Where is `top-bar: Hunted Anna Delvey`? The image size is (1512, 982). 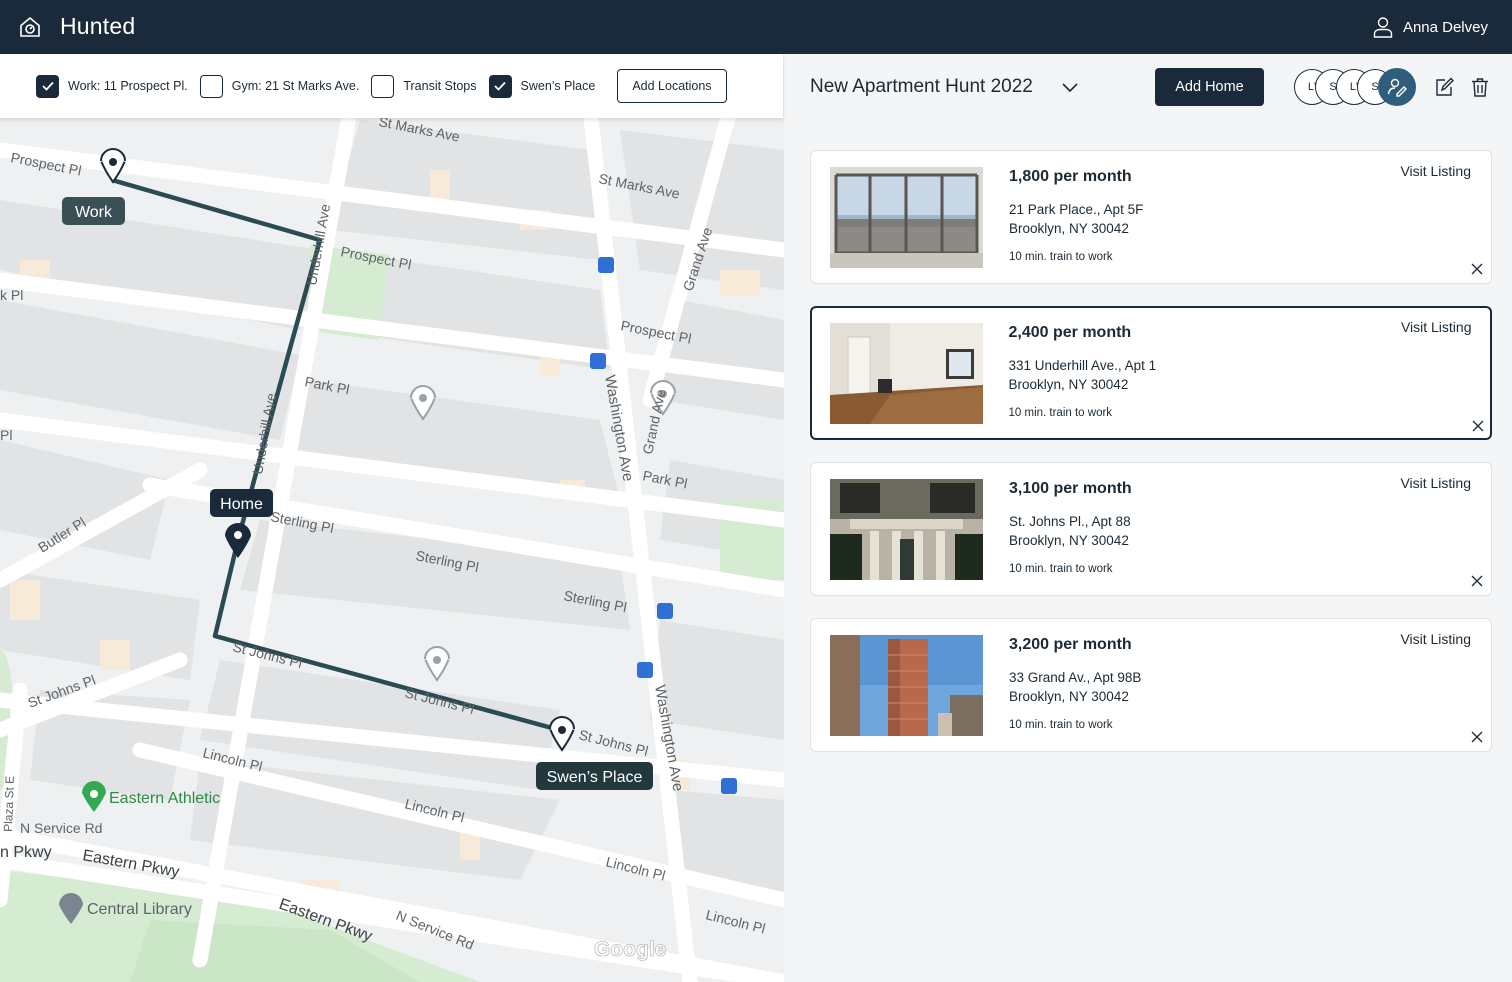
top-bar: Hunted Anna Delvey is located at coordinates (756, 27).